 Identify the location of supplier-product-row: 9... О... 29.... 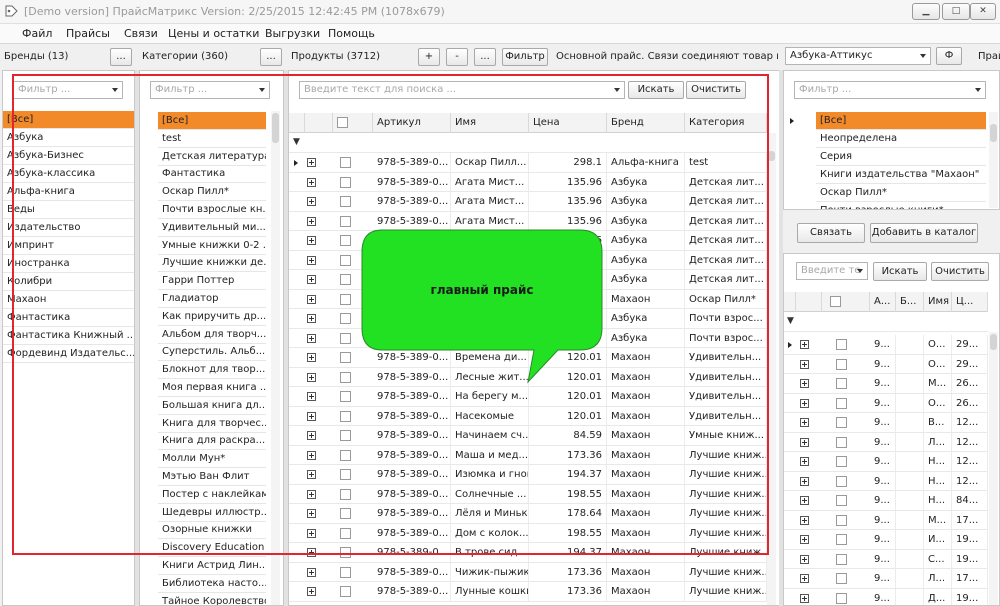
(886, 345).